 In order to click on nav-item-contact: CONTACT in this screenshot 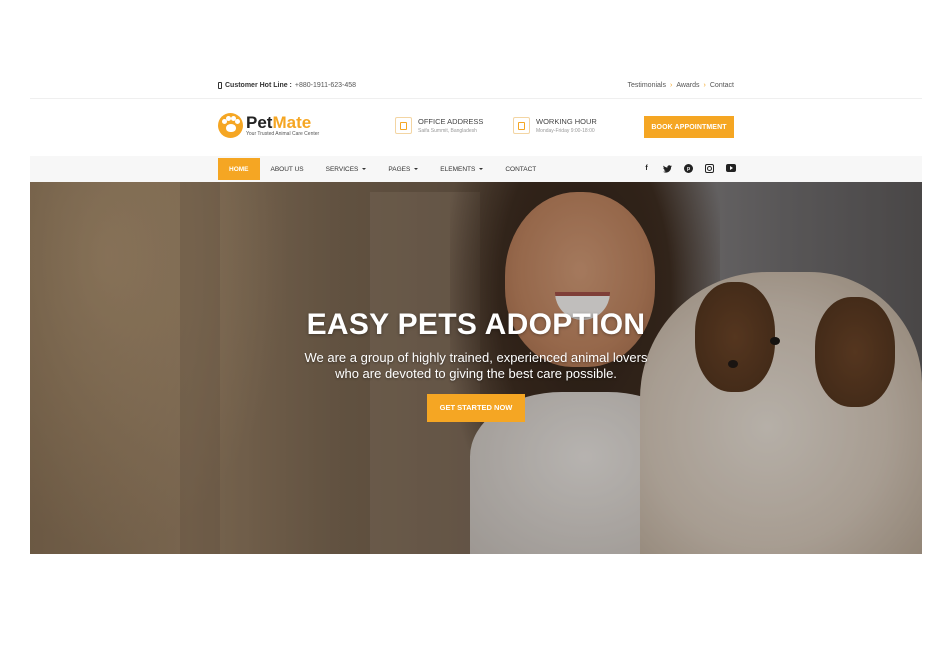, I will do `click(520, 169)`.